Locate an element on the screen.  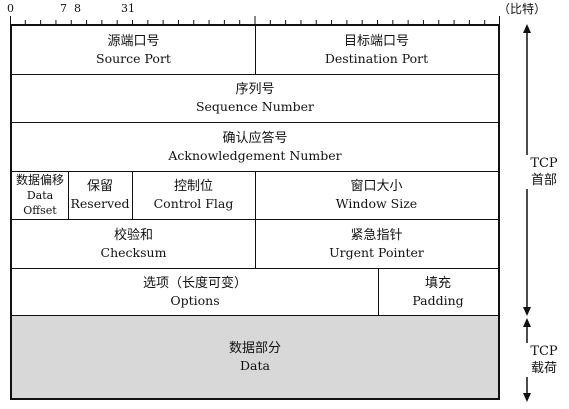
bit-label-7: 31 is located at coordinates (128, 8).